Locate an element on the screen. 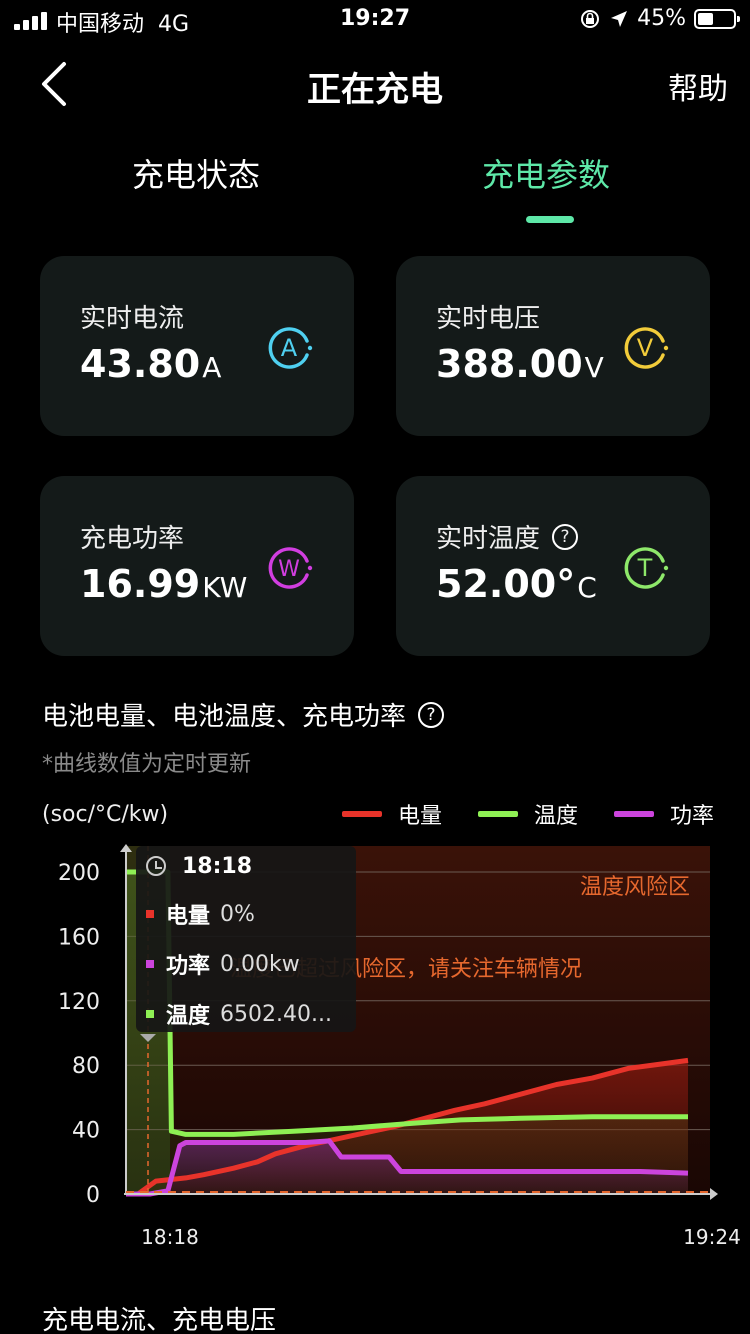  x-tick-label: 18:18 is located at coordinates (170, 1237).